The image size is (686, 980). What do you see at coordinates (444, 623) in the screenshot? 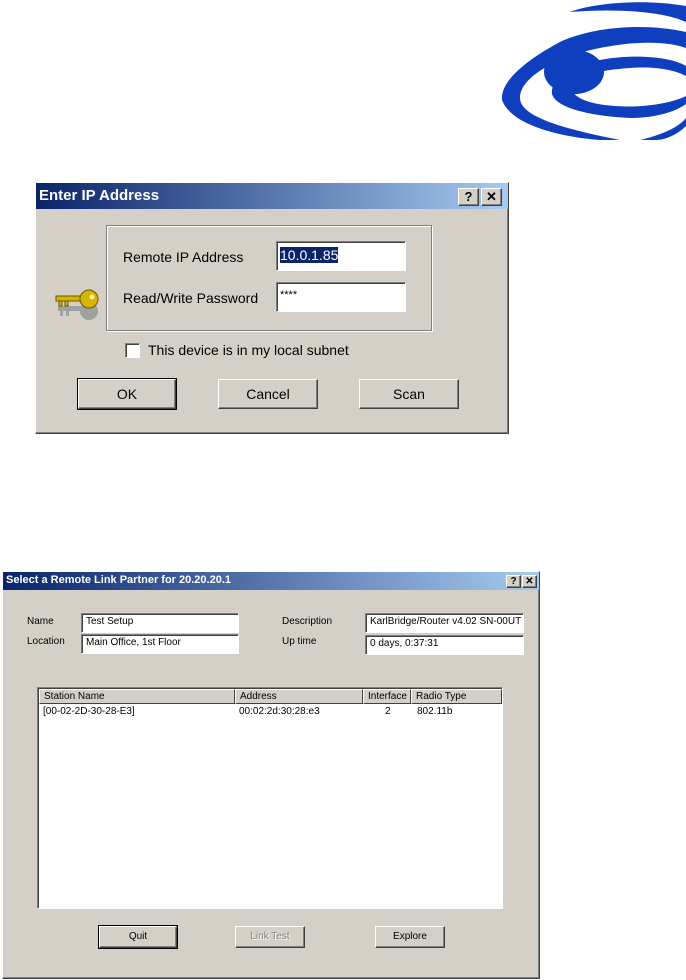
I see `description-field: KarlBridge/Router v4.02 SN-00UT` at bounding box center [444, 623].